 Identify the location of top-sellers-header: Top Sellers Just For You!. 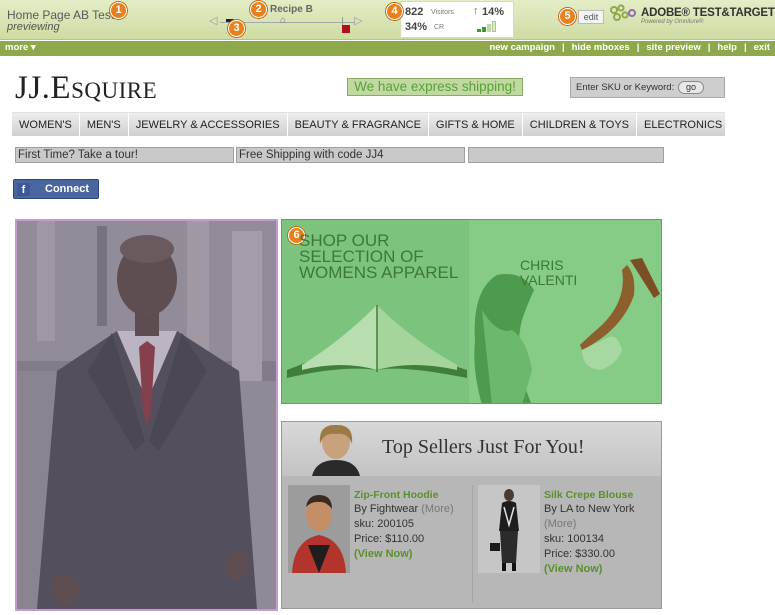
(471, 449).